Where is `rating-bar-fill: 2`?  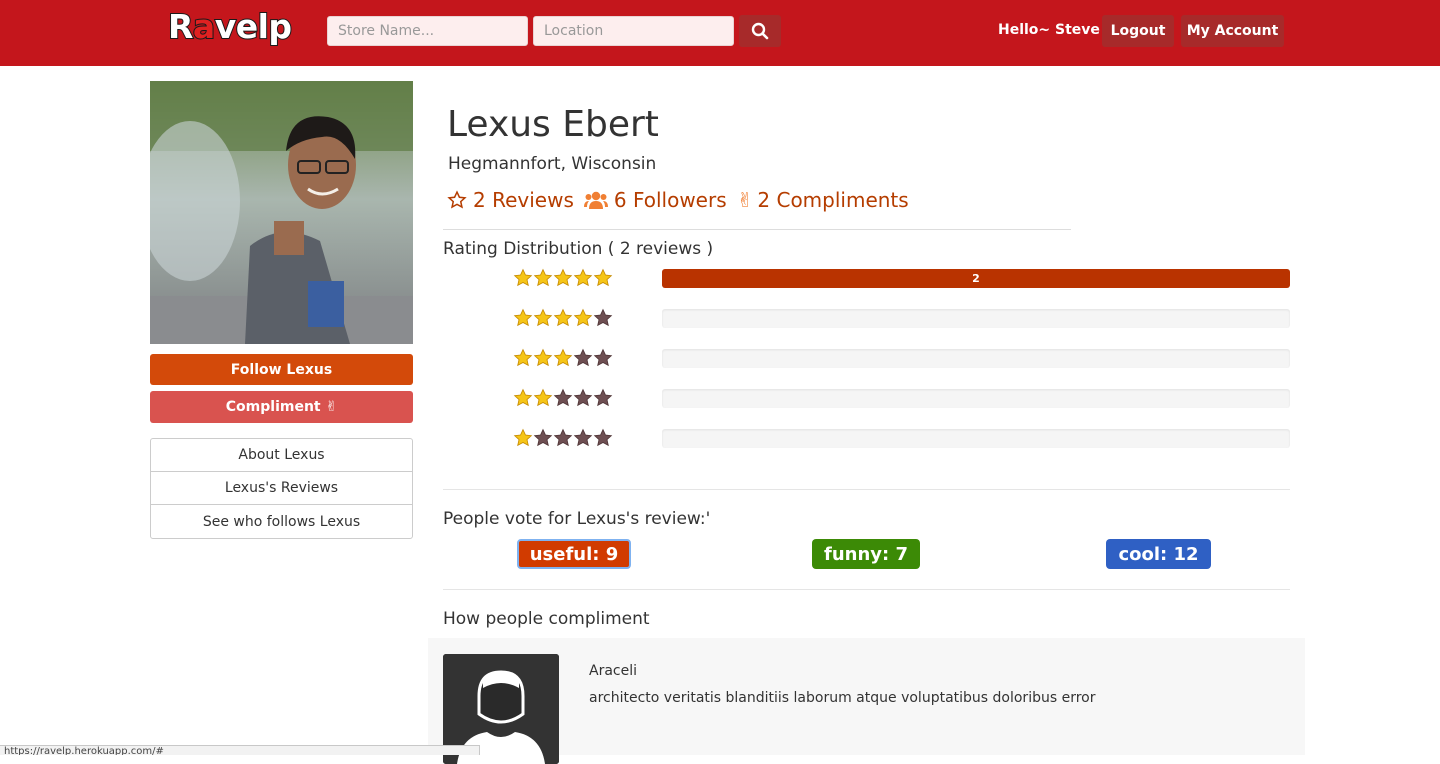
rating-bar-fill: 2 is located at coordinates (976, 278).